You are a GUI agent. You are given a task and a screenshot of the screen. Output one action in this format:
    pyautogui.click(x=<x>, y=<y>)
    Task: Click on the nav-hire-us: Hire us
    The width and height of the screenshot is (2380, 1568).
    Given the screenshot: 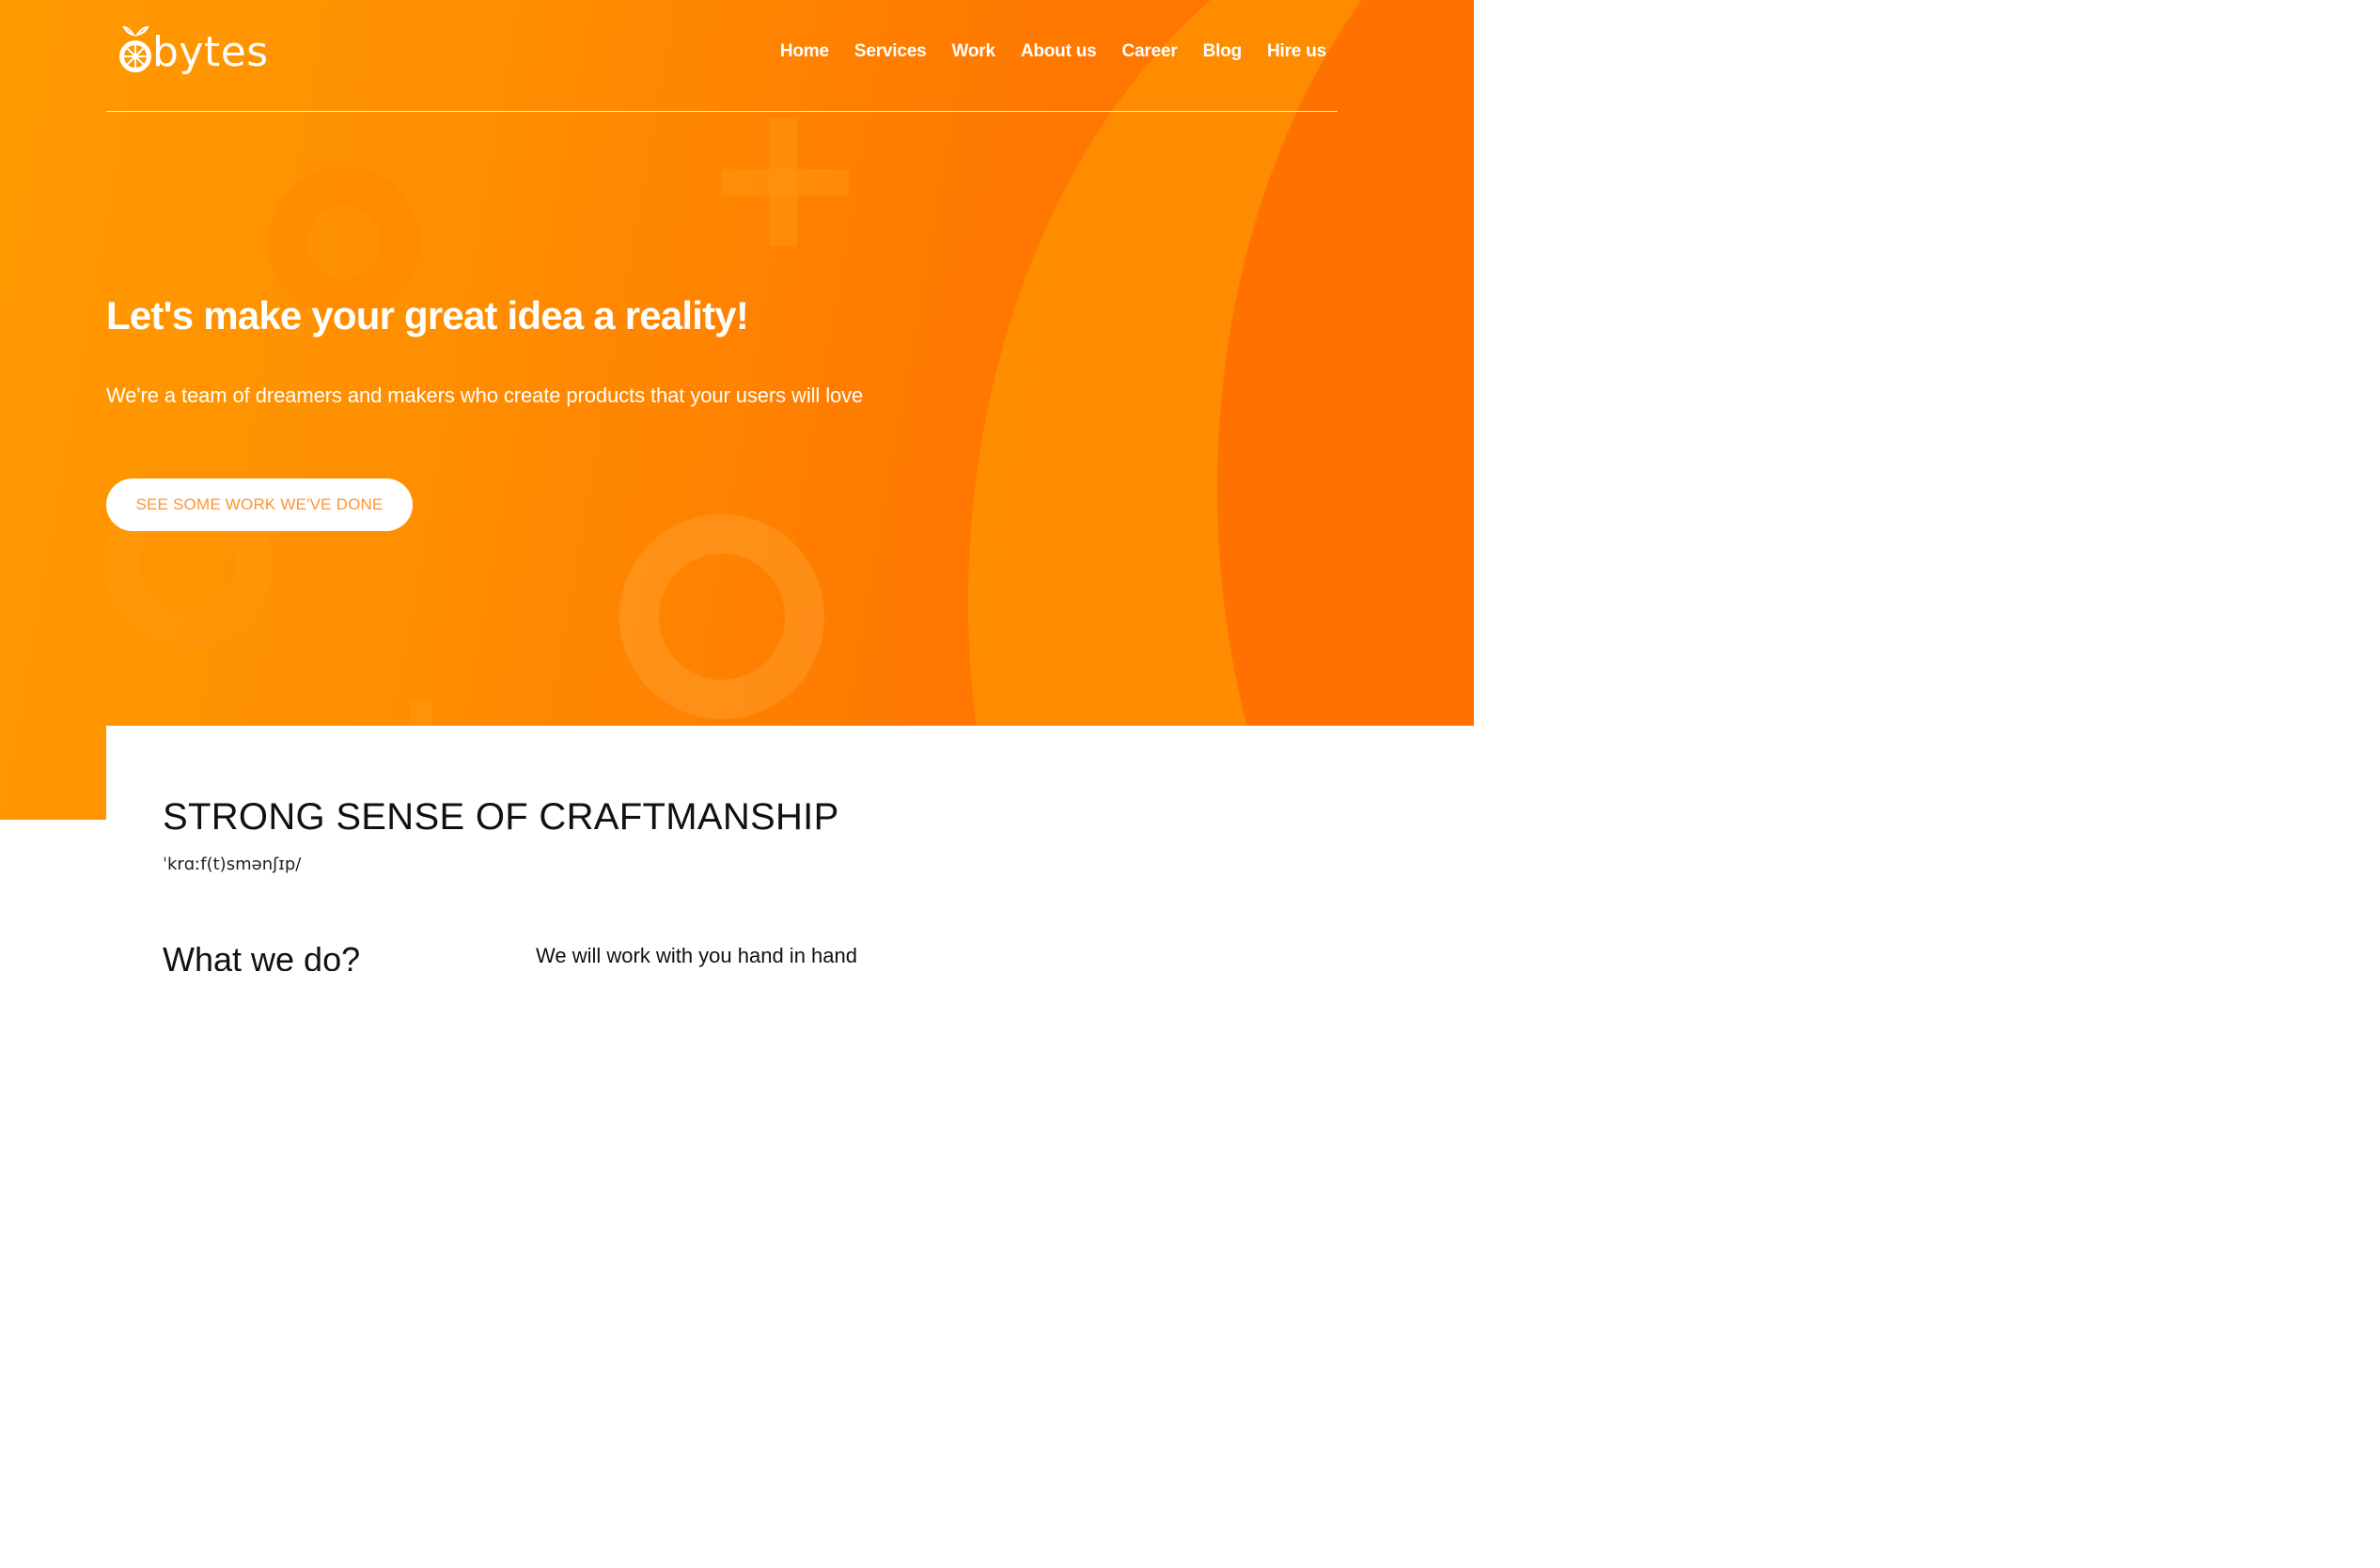 What is the action you would take?
    pyautogui.click(x=1296, y=51)
    